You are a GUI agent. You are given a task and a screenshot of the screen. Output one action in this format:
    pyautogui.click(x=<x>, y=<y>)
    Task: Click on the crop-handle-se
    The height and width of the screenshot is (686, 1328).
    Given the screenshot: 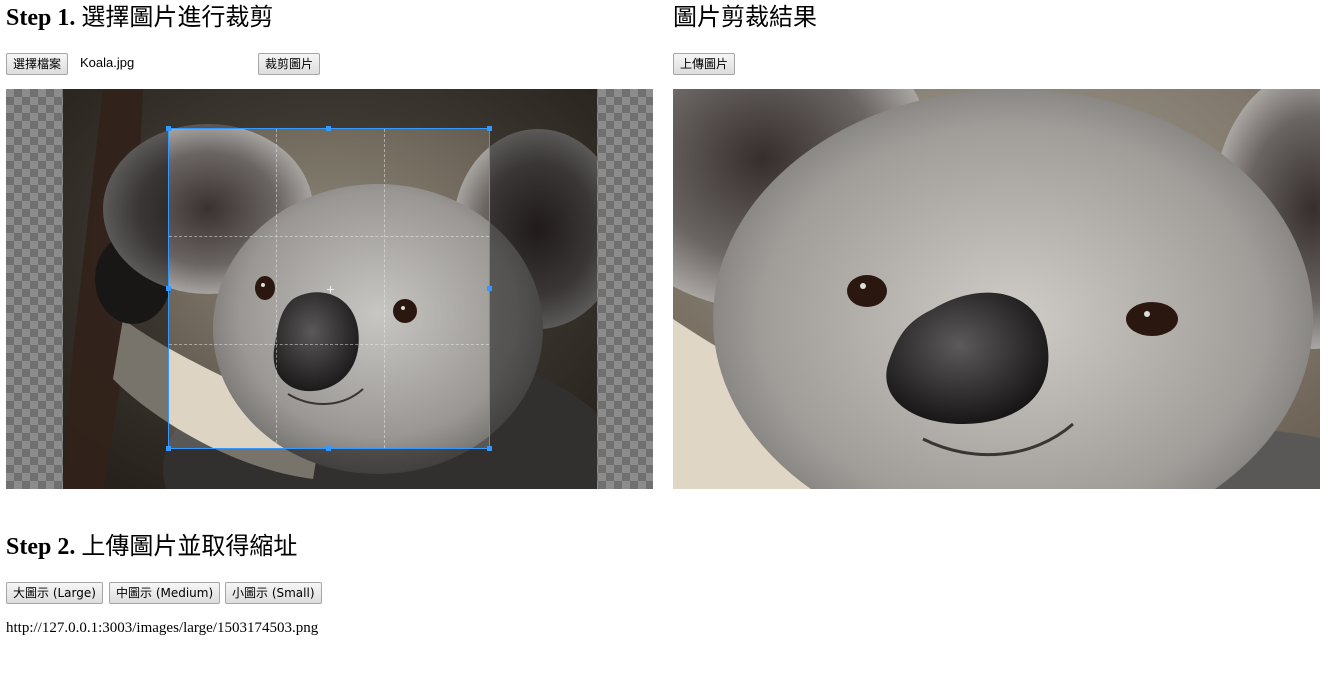 What is the action you would take?
    pyautogui.click(x=489, y=448)
    